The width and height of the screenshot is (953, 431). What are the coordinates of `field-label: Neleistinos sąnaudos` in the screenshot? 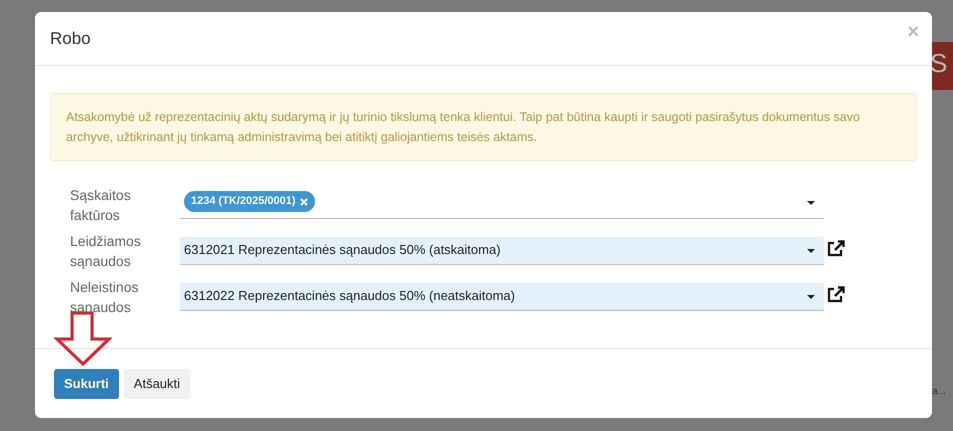 It's located at (104, 297).